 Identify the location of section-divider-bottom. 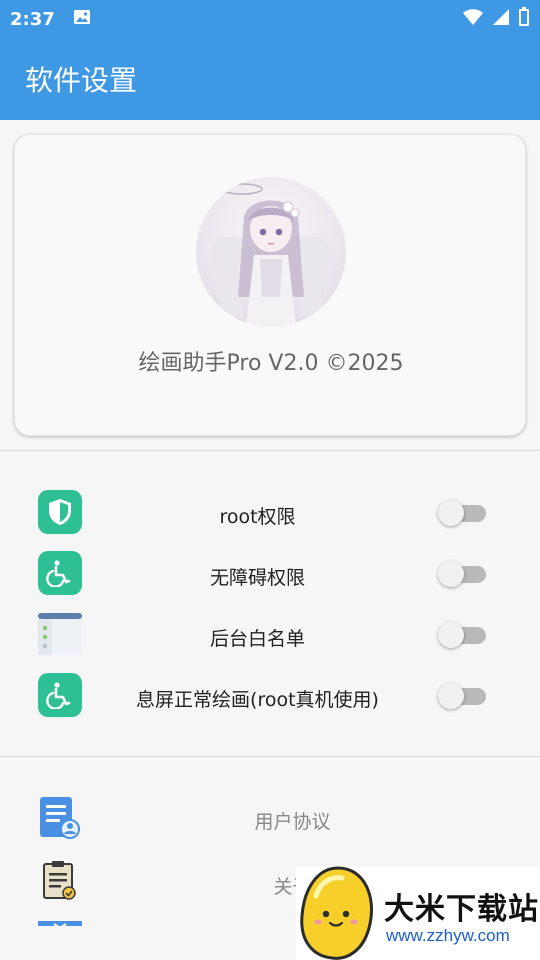
(270, 756).